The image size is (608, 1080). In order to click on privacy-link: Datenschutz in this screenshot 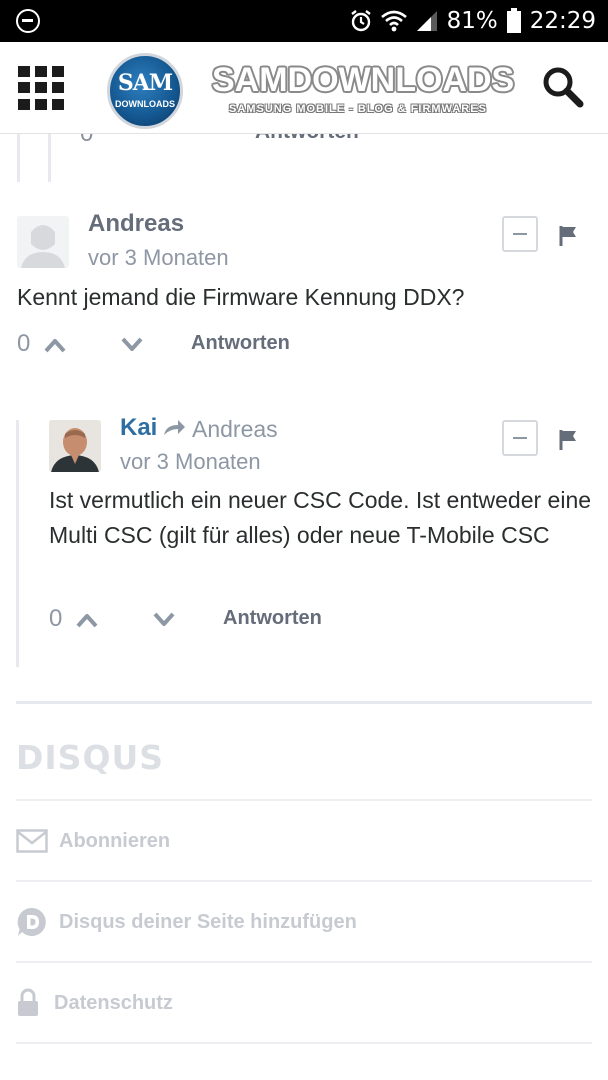, I will do `click(94, 1003)`.